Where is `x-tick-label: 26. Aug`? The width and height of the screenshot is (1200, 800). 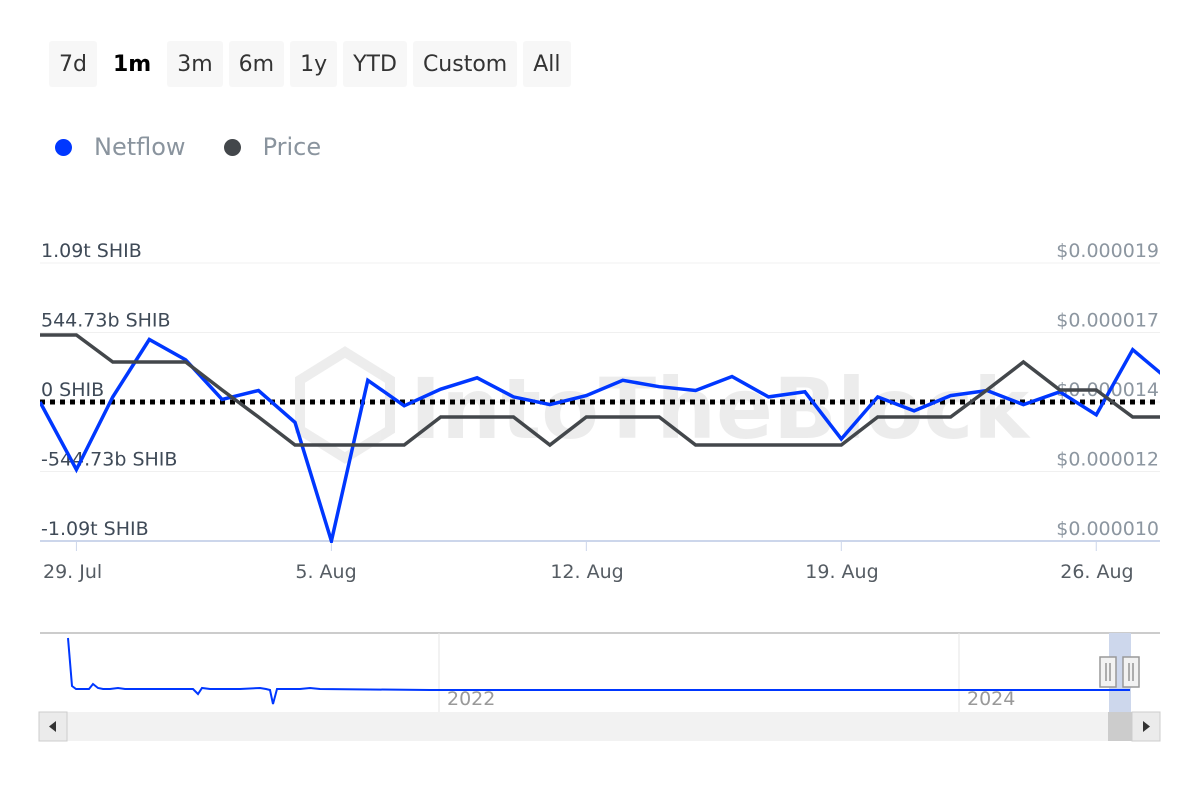
x-tick-label: 26. Aug is located at coordinates (1096, 572).